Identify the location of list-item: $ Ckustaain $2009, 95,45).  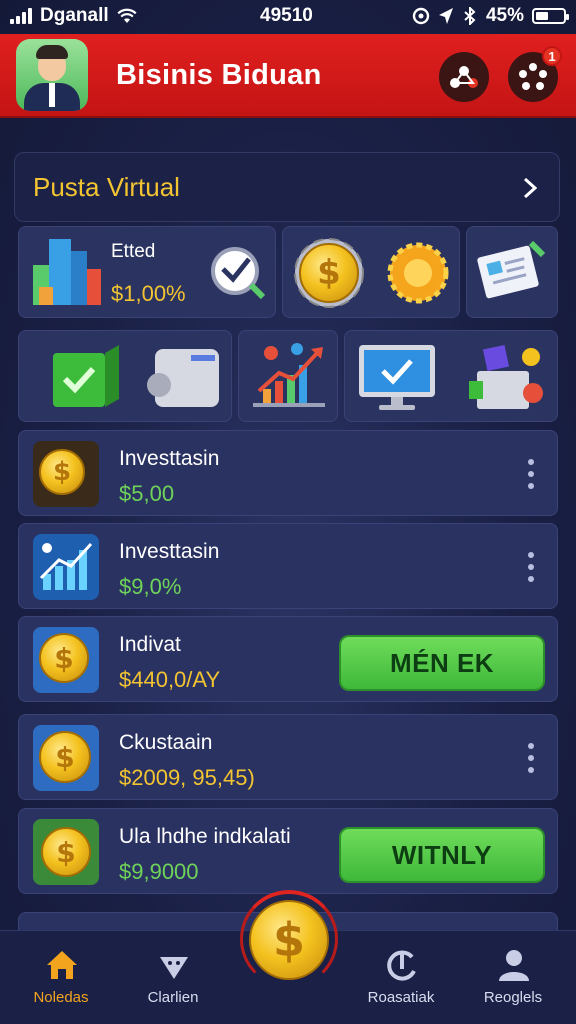
(288, 757).